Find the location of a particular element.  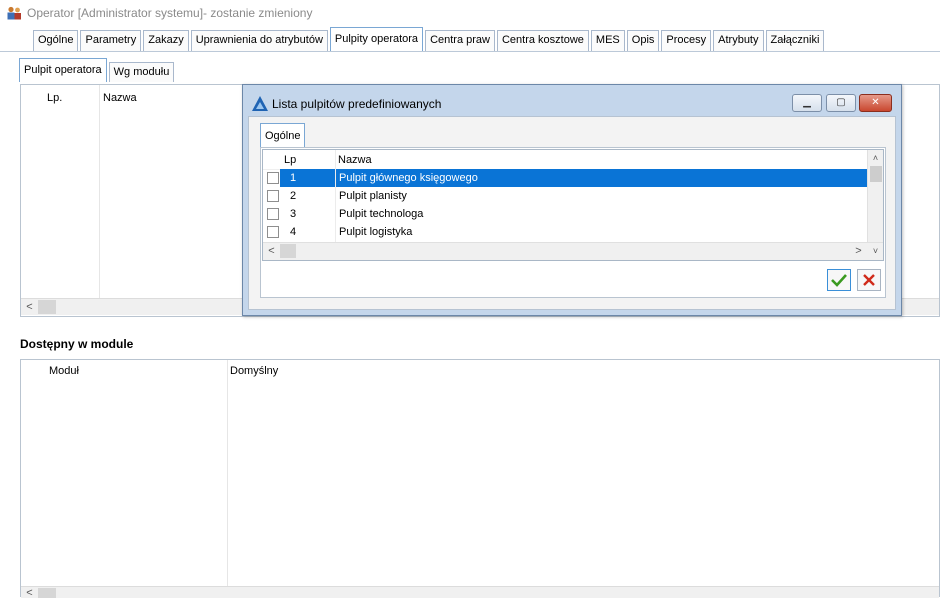

scroll-right-icon: > is located at coordinates (858, 251).